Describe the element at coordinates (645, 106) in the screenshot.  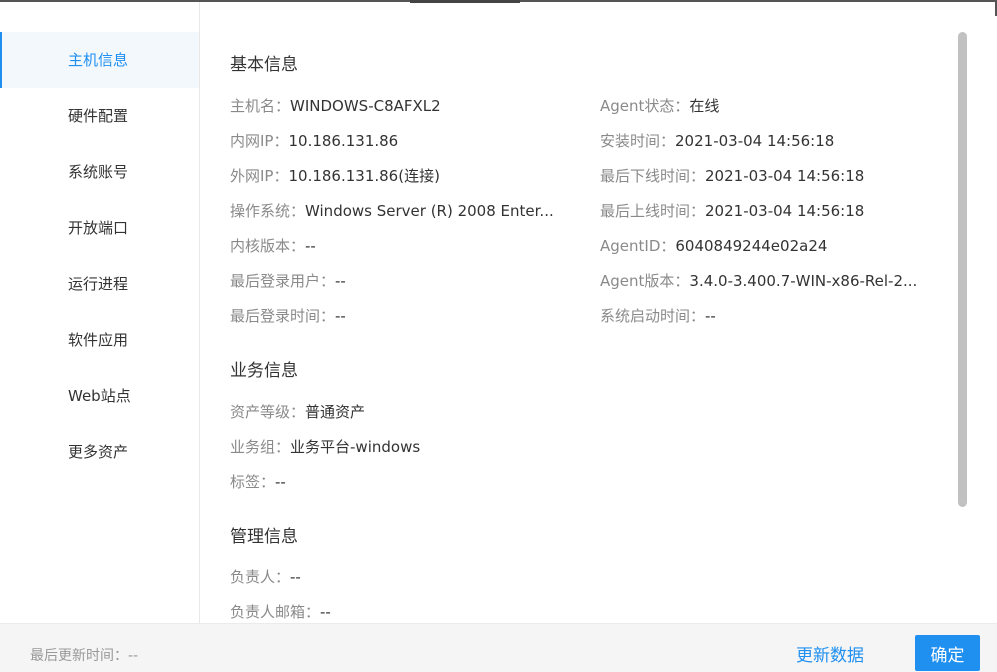
I see `info-key: Agent状态：` at that location.